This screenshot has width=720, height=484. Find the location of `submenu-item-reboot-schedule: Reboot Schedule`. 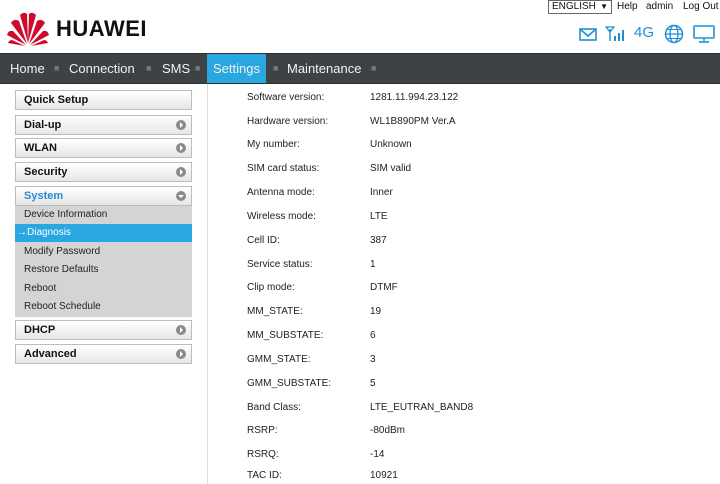

submenu-item-reboot-schedule: Reboot Schedule is located at coordinates (103, 307).